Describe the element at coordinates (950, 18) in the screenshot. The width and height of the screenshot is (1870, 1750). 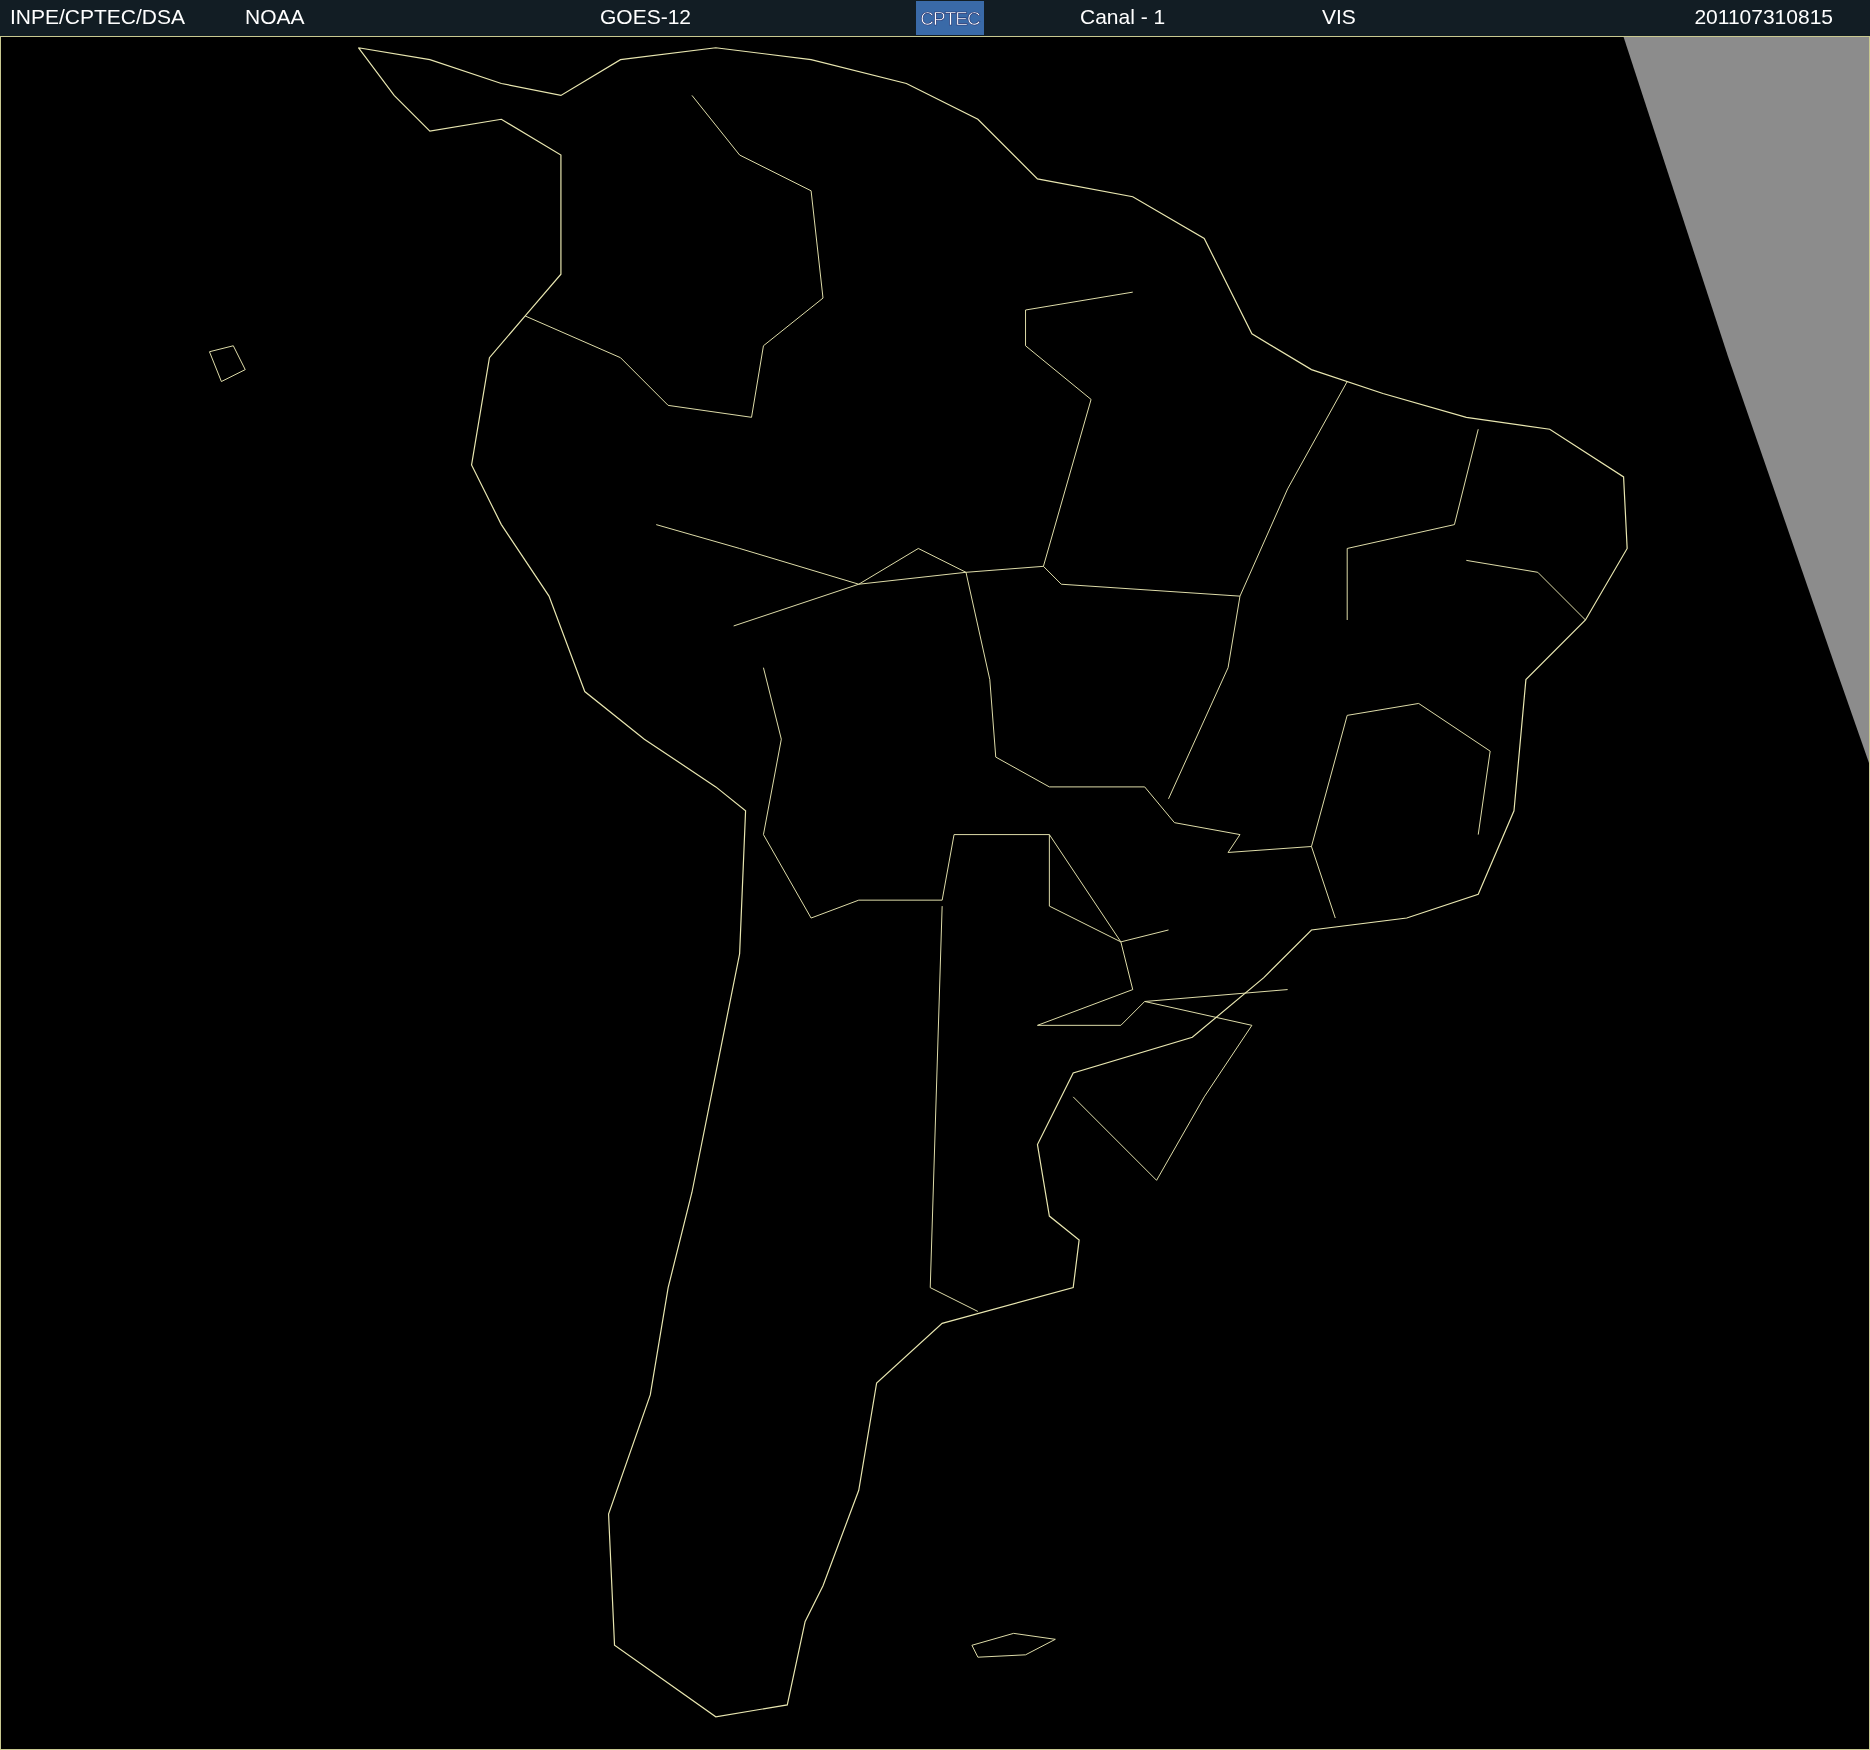
I see `logo: CPTEC` at that location.